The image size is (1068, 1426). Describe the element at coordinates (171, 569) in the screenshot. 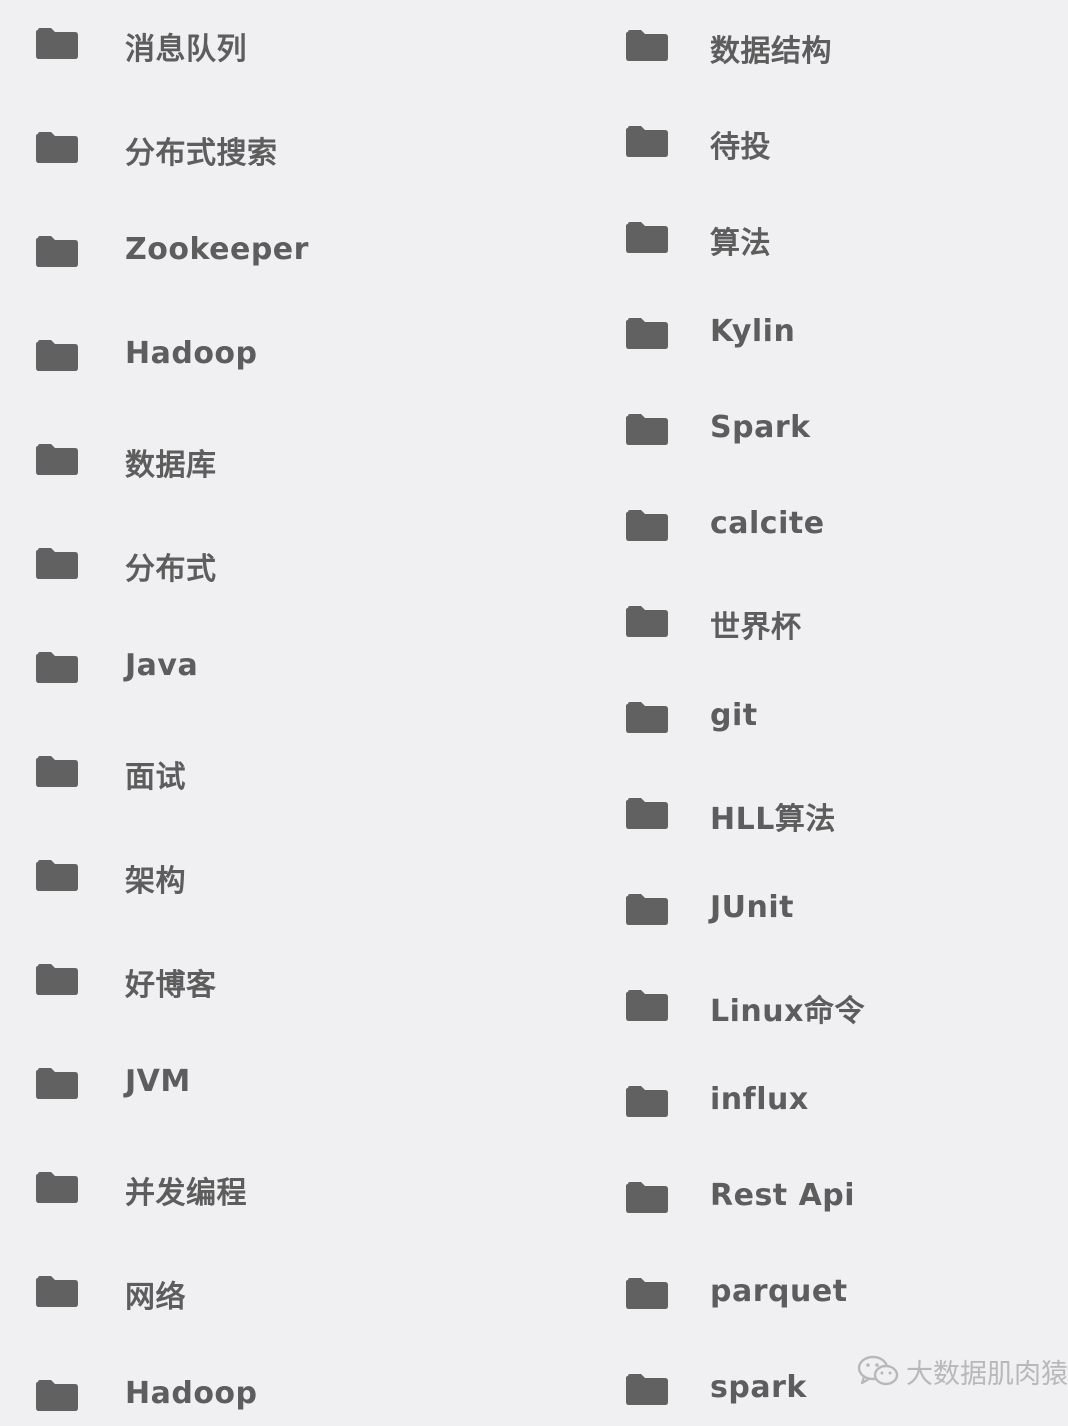

I see `folder-label: 分布式` at that location.